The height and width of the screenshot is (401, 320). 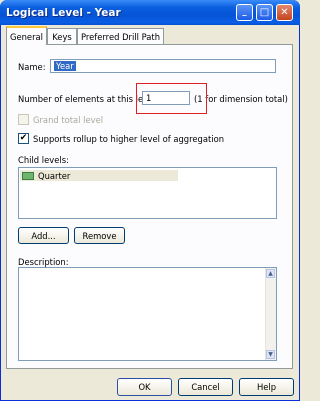 I want to click on remove-button: Remove, so click(x=99, y=235).